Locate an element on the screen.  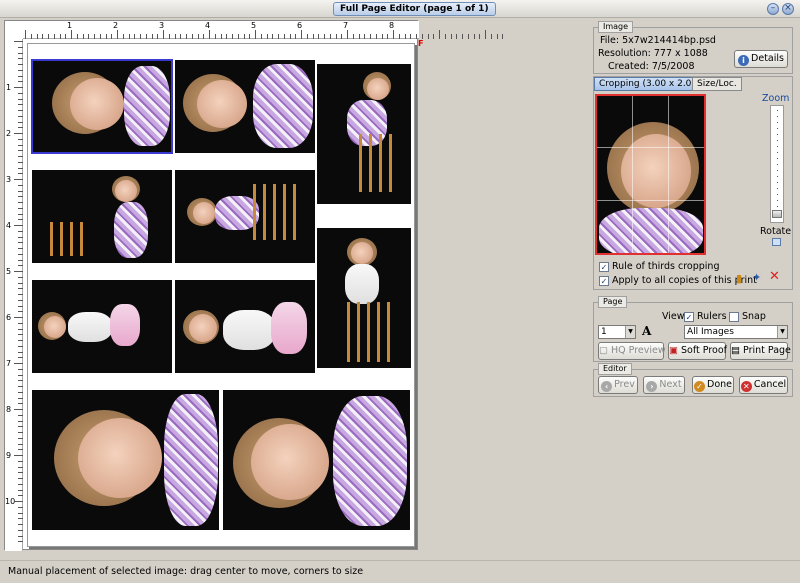
printer-icon: ▤ is located at coordinates (735, 350).